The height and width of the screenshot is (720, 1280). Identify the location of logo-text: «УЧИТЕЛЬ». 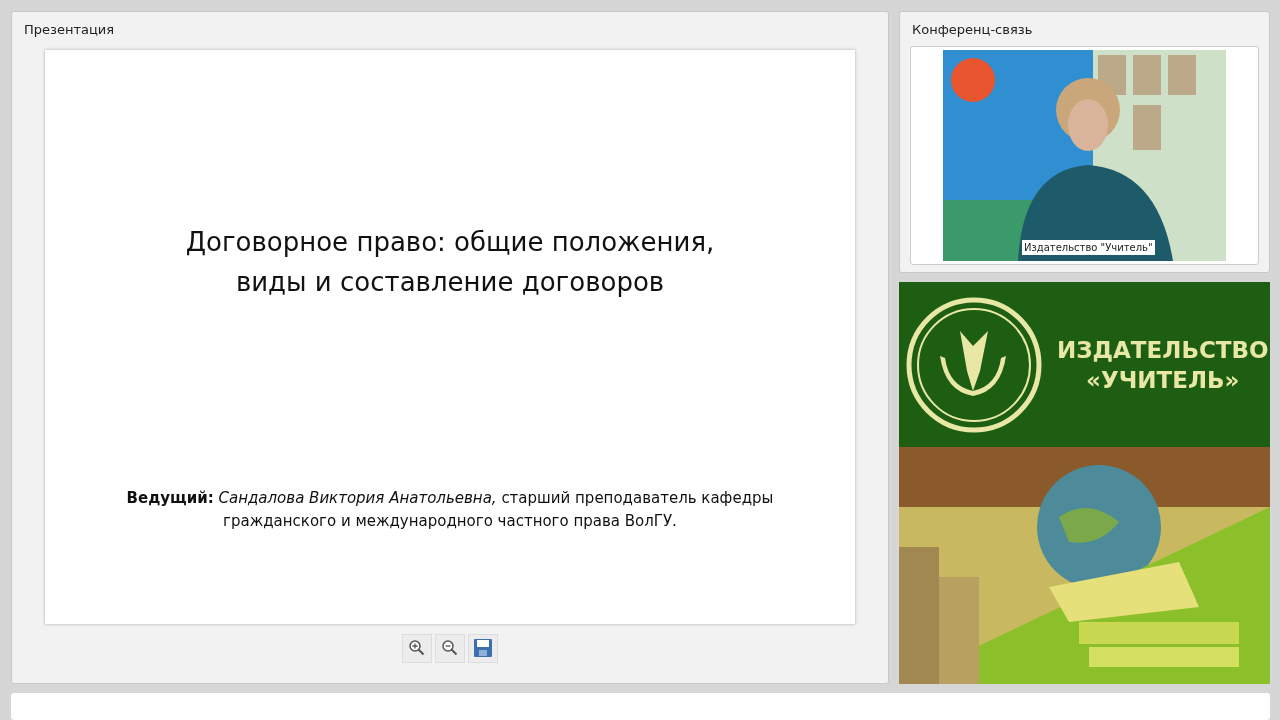
(1163, 380).